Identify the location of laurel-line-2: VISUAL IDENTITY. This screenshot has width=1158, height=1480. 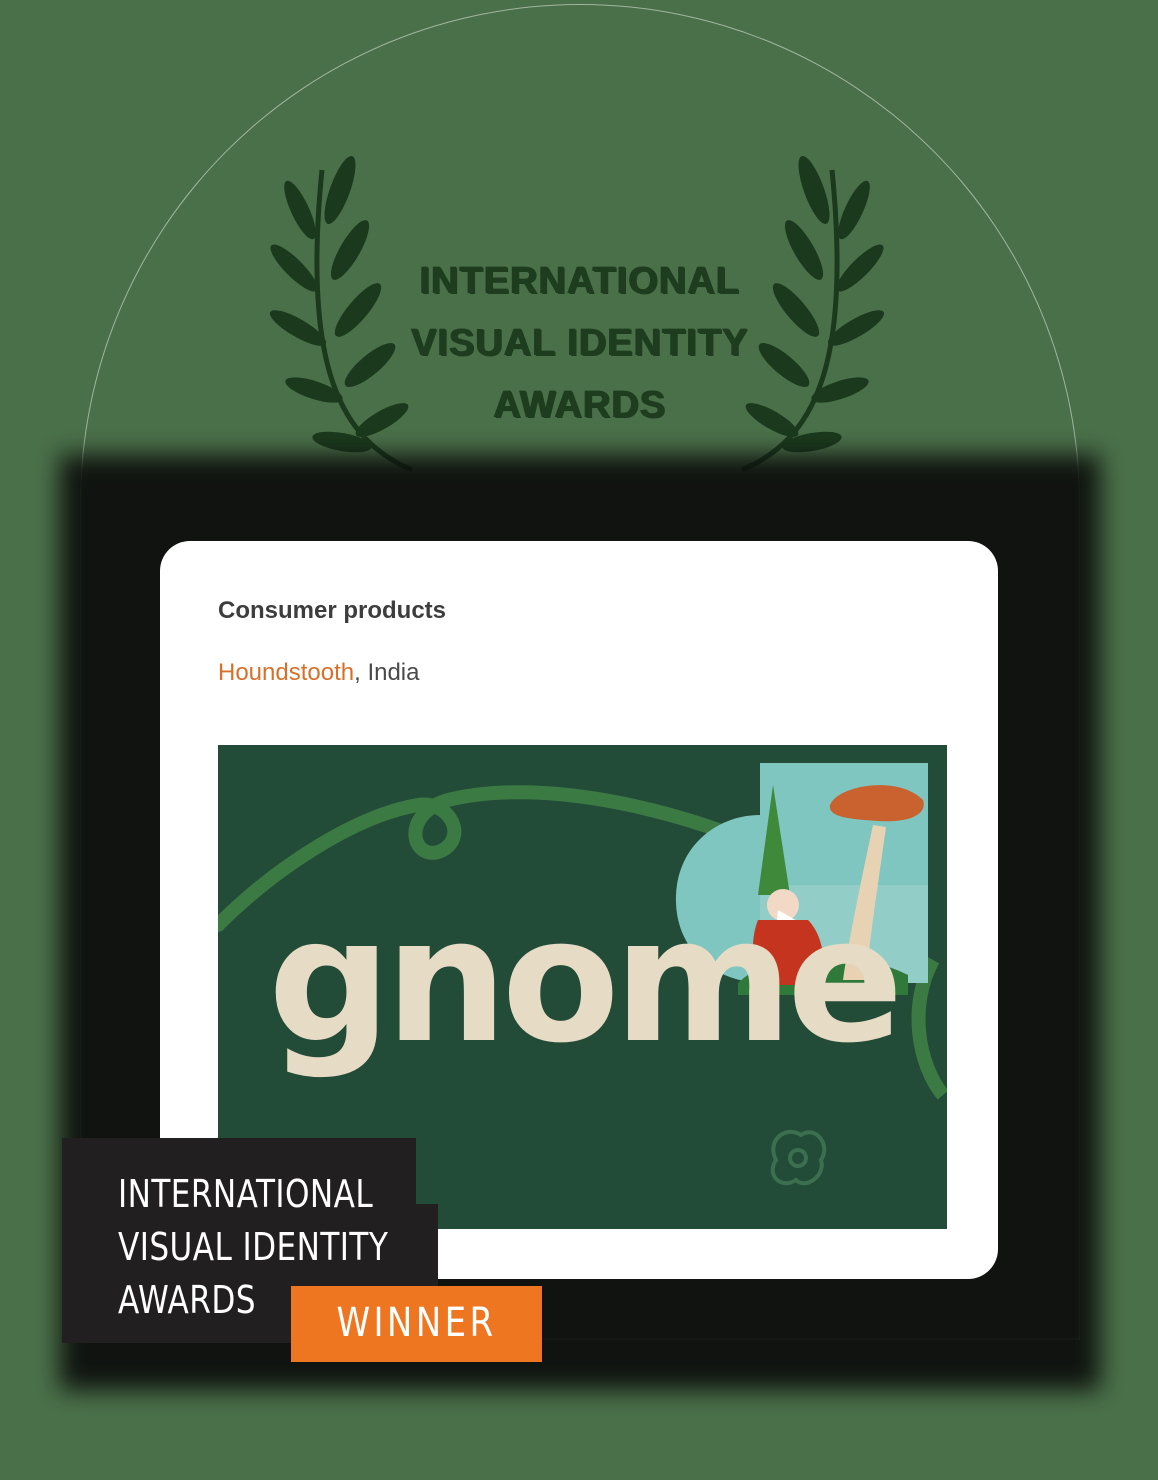
(580, 343).